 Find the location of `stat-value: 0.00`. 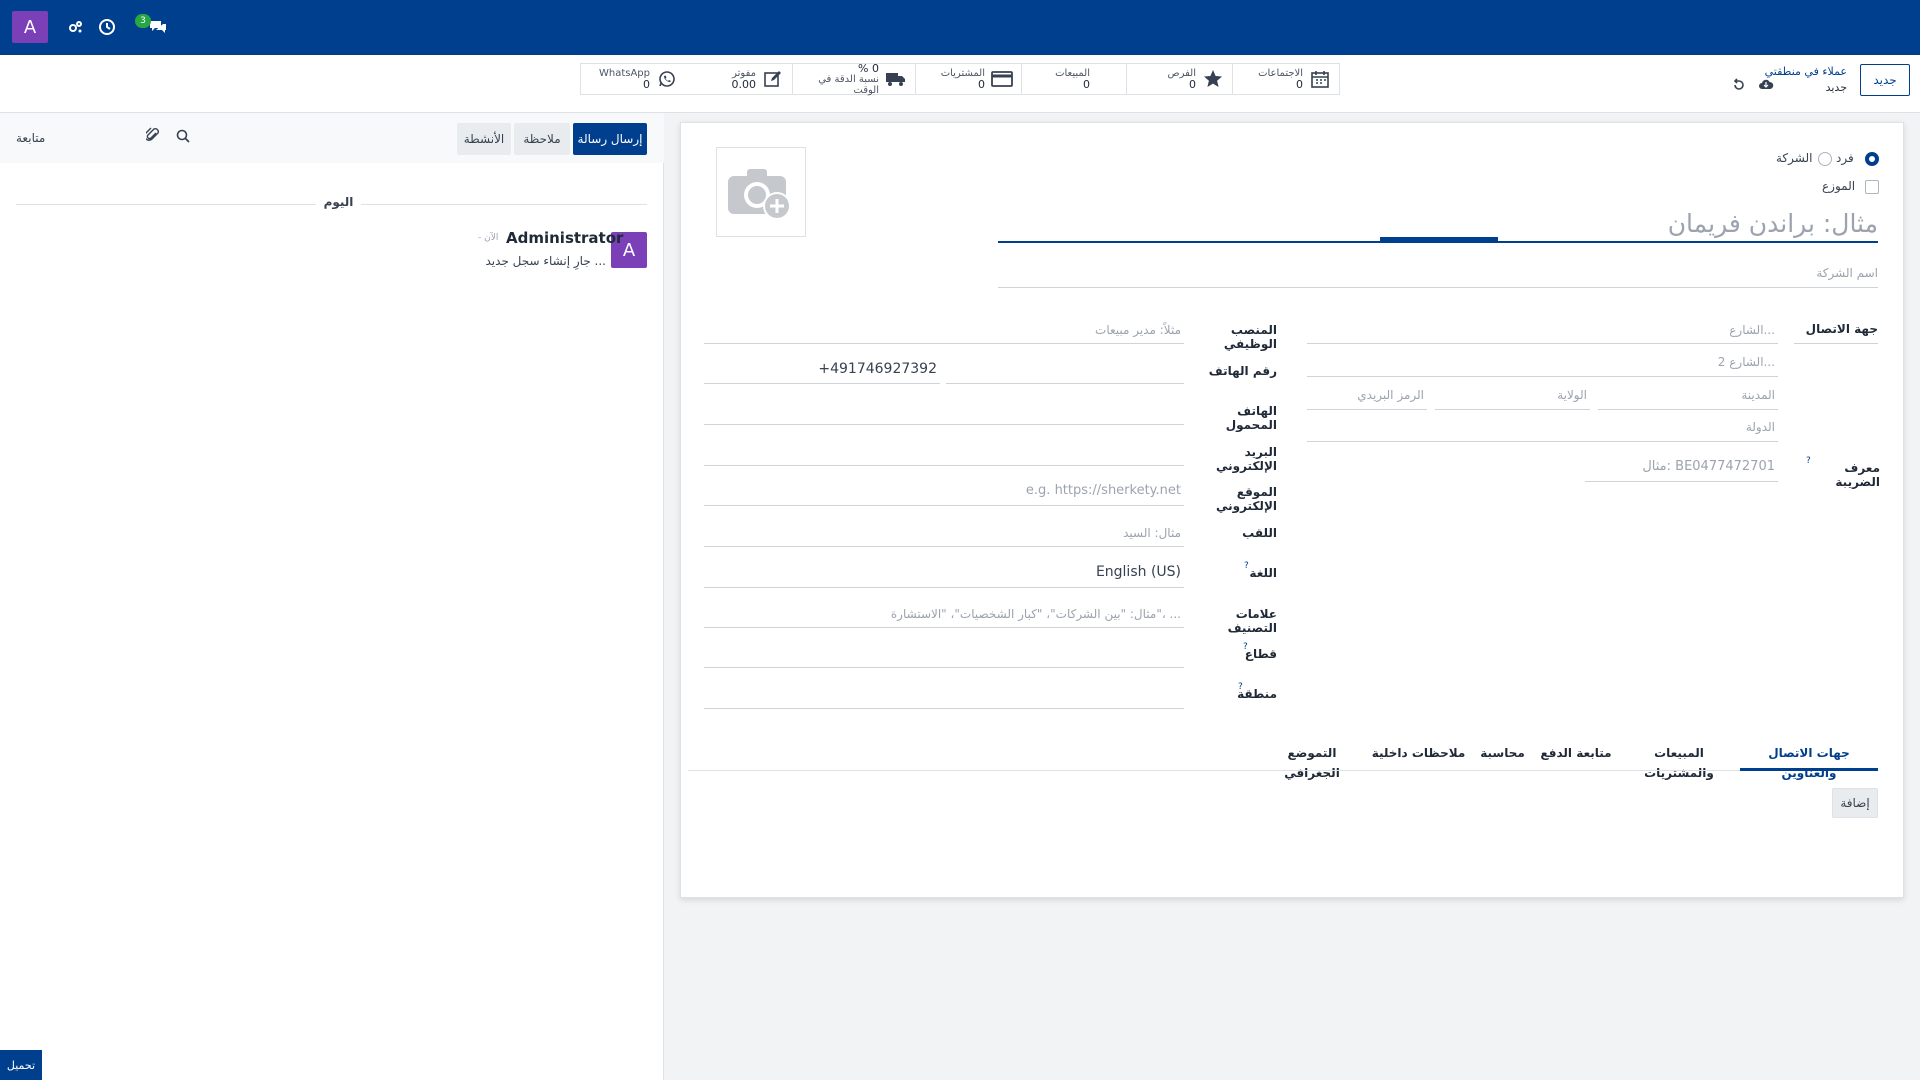

stat-value: 0.00 is located at coordinates (744, 84).